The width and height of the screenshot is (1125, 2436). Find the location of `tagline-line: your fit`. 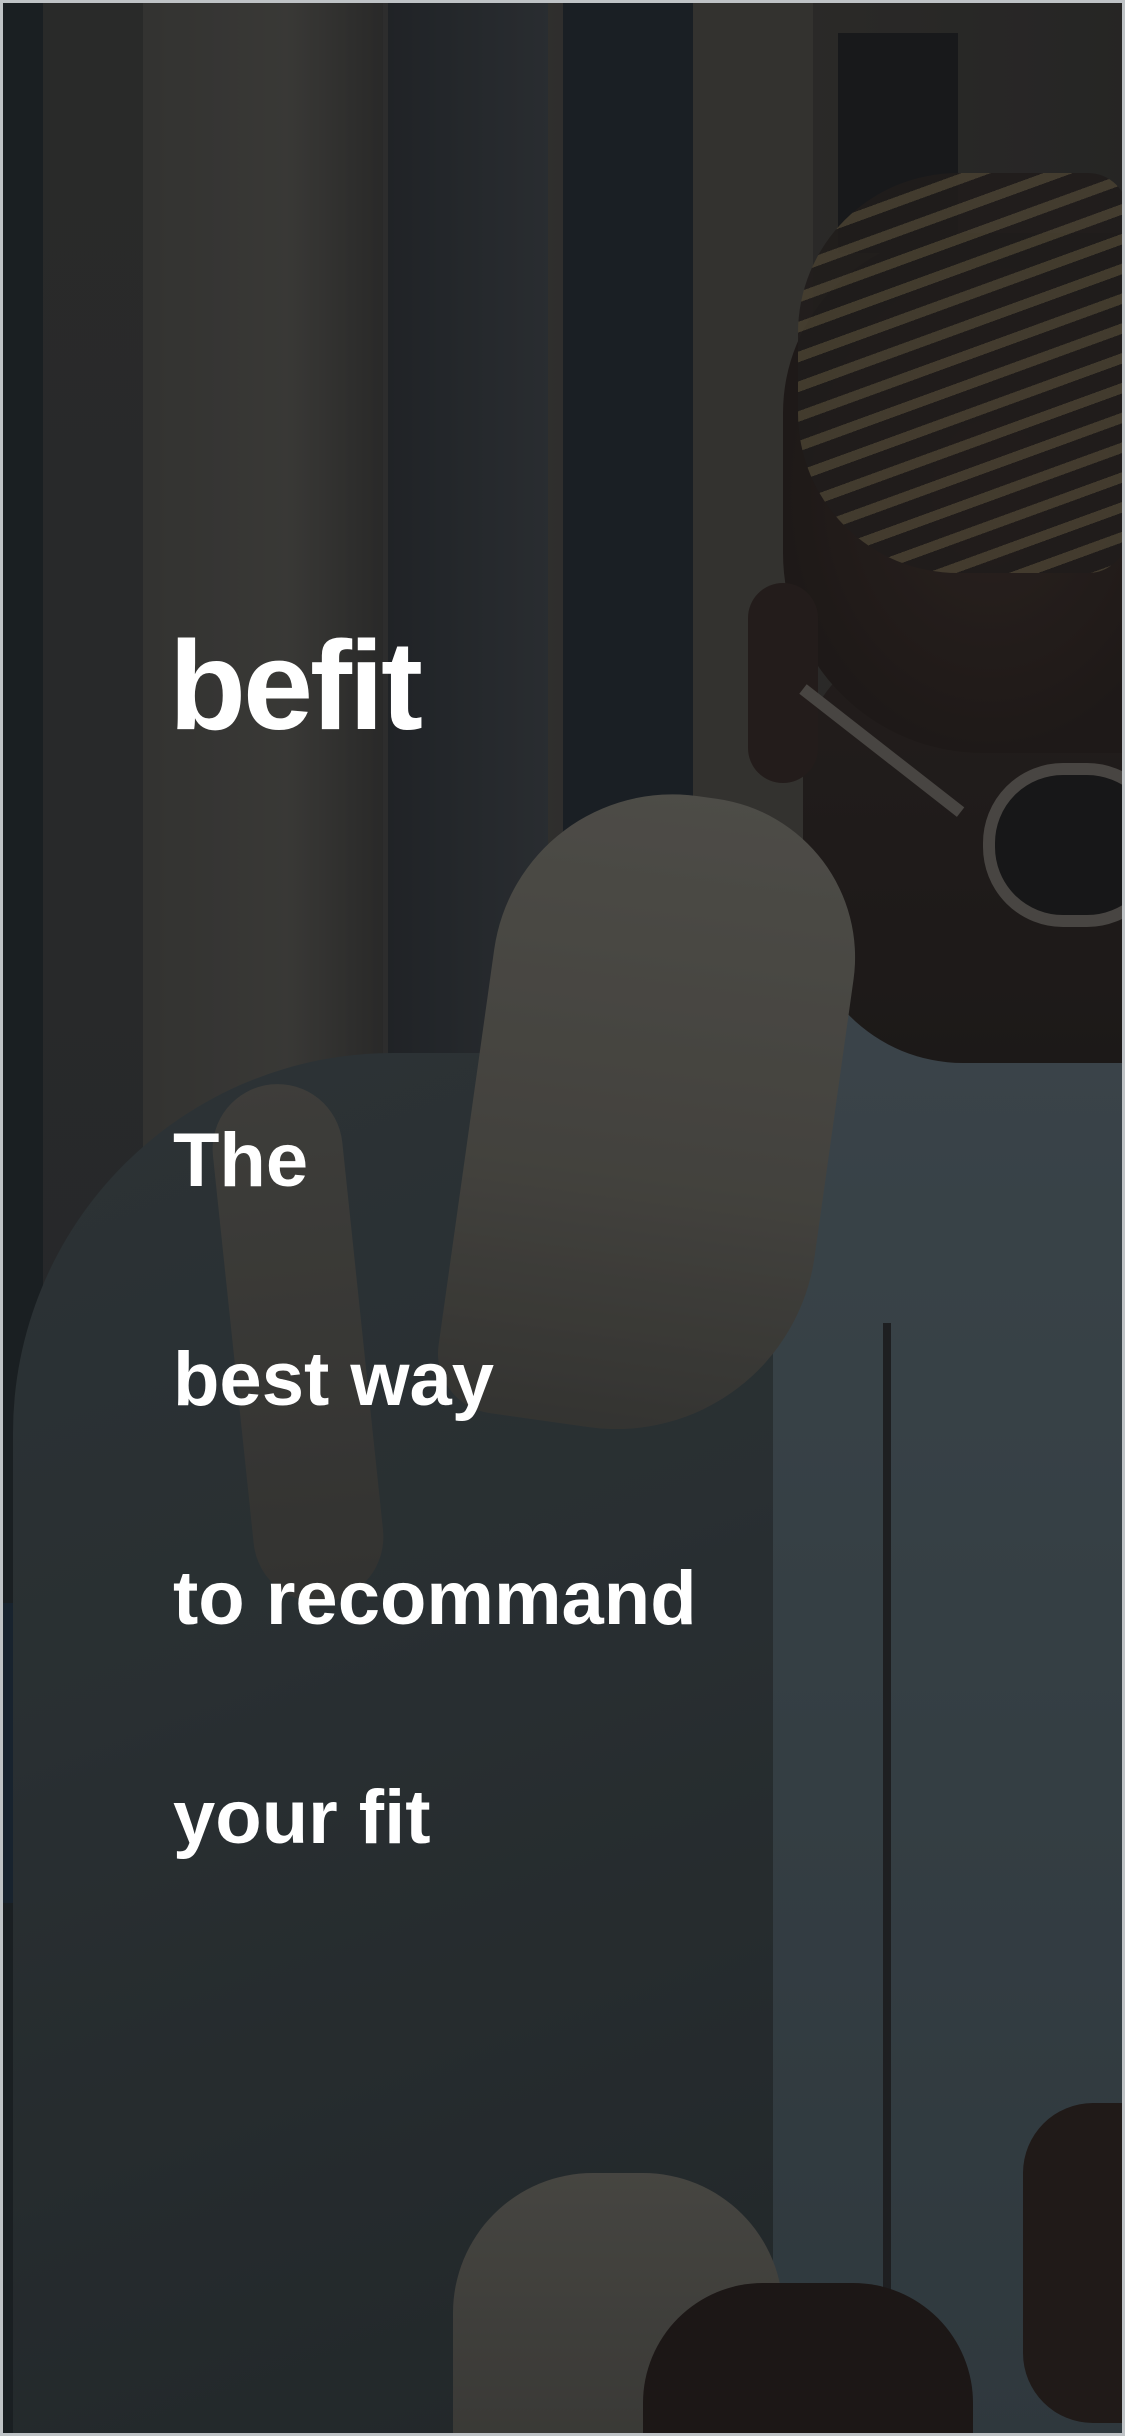

tagline-line: your fit is located at coordinates (302, 1817).